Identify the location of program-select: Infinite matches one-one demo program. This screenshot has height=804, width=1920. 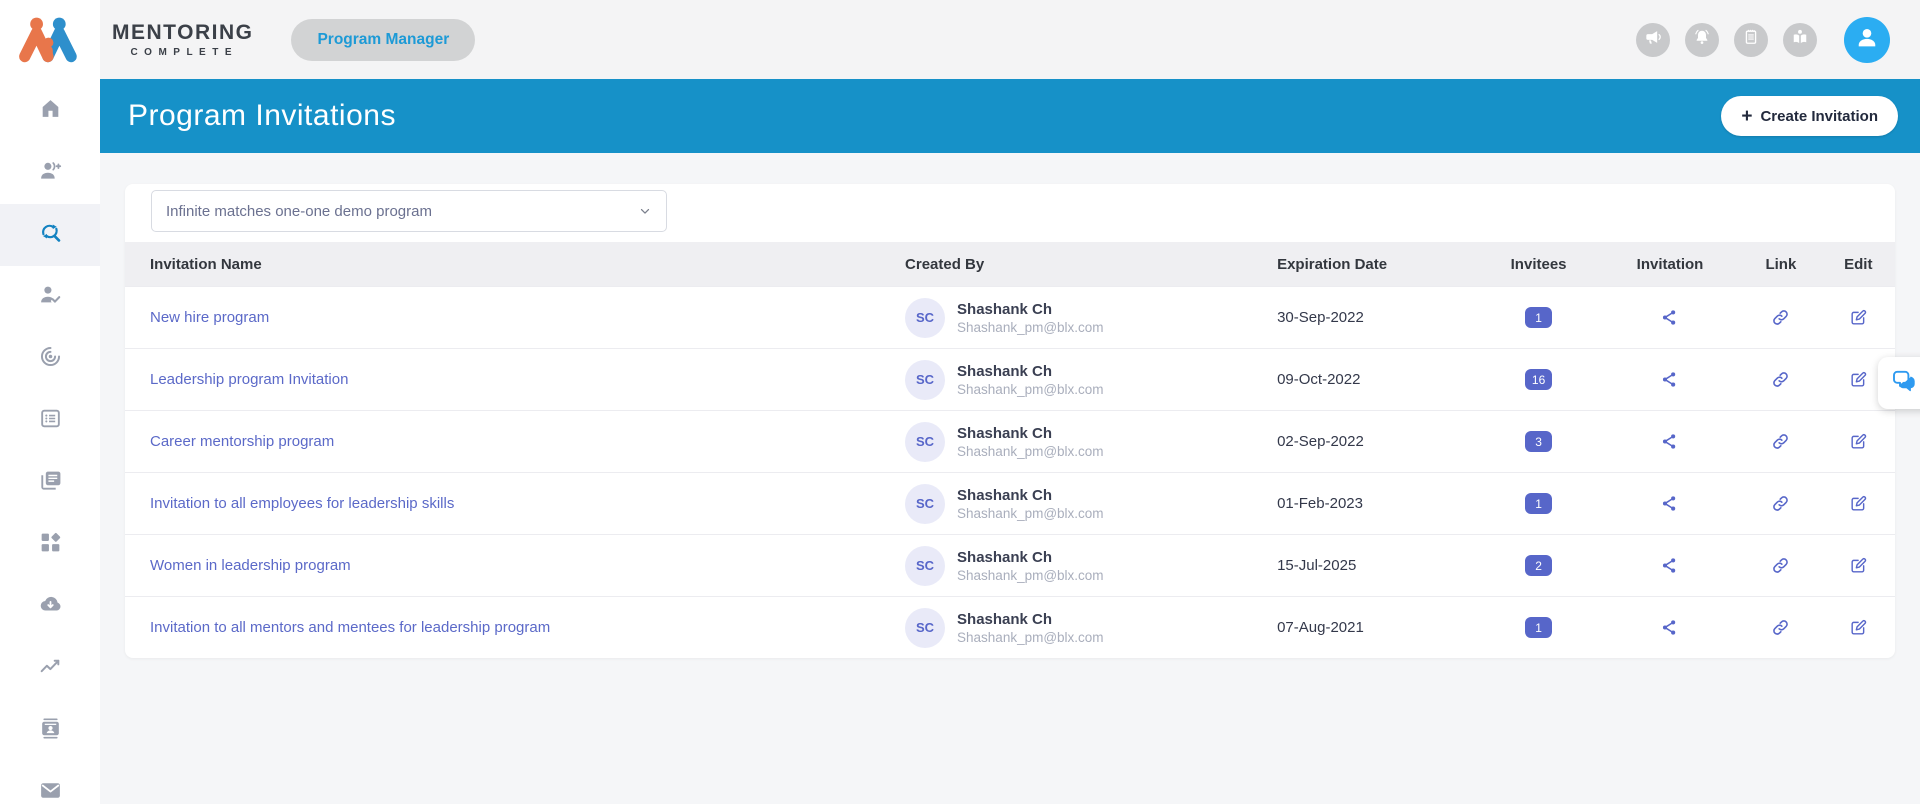
(409, 211).